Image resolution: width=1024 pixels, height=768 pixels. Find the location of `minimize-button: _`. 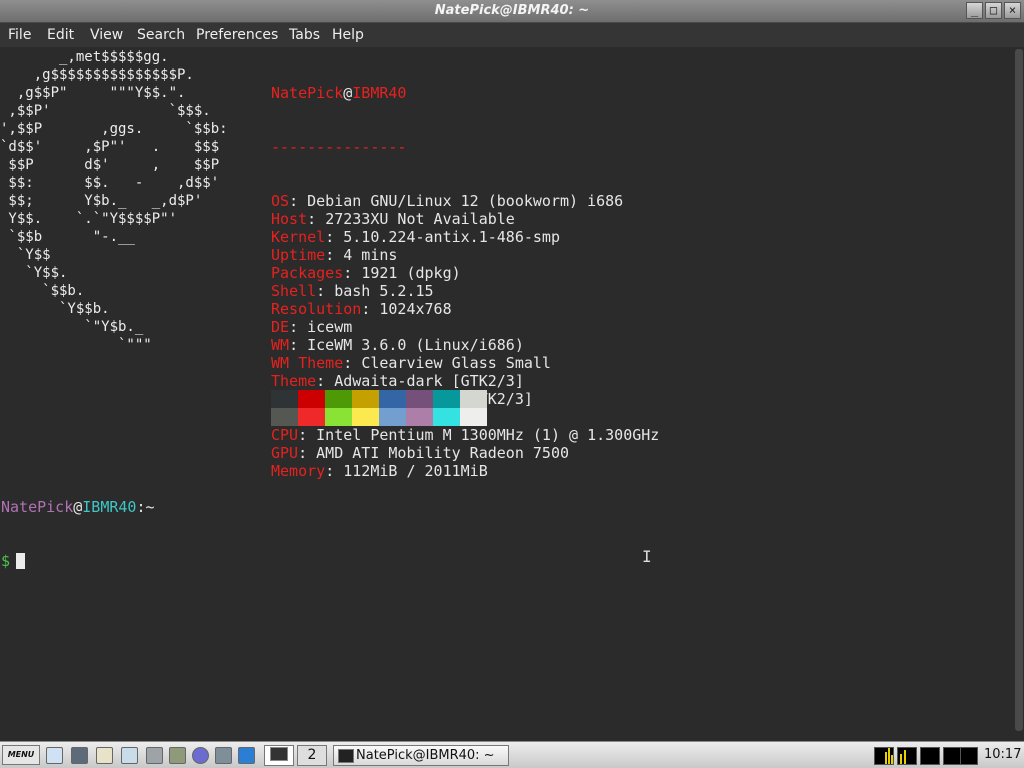

minimize-button: _ is located at coordinates (974, 10).